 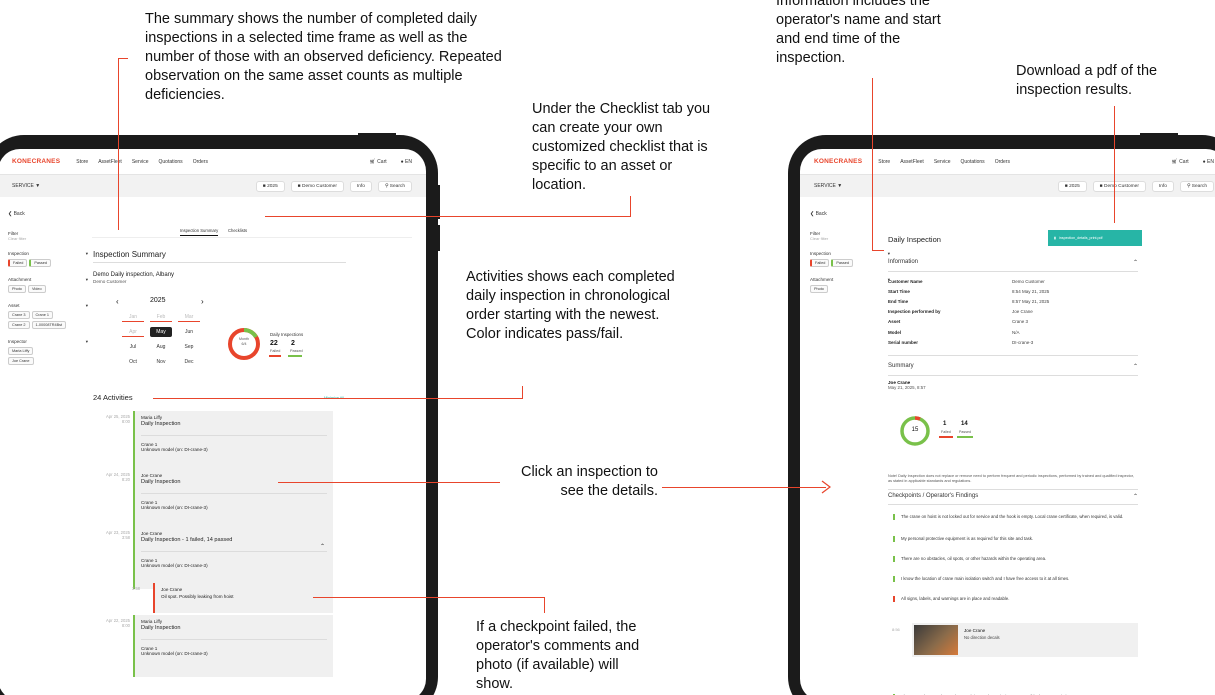 What do you see at coordinates (161, 332) in the screenshot?
I see `month-cell: May` at bounding box center [161, 332].